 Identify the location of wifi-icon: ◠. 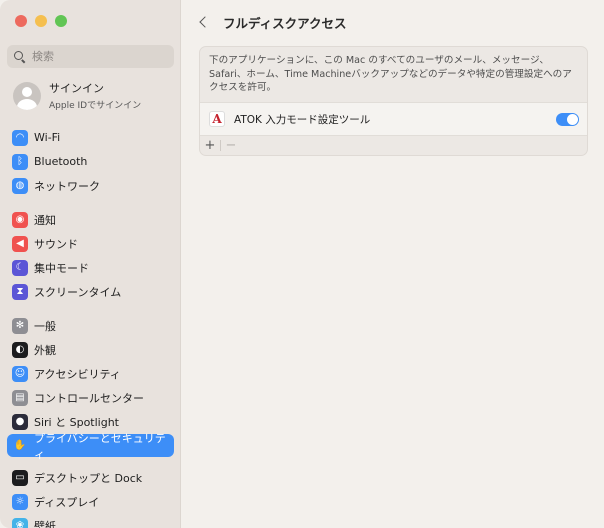
(20, 137).